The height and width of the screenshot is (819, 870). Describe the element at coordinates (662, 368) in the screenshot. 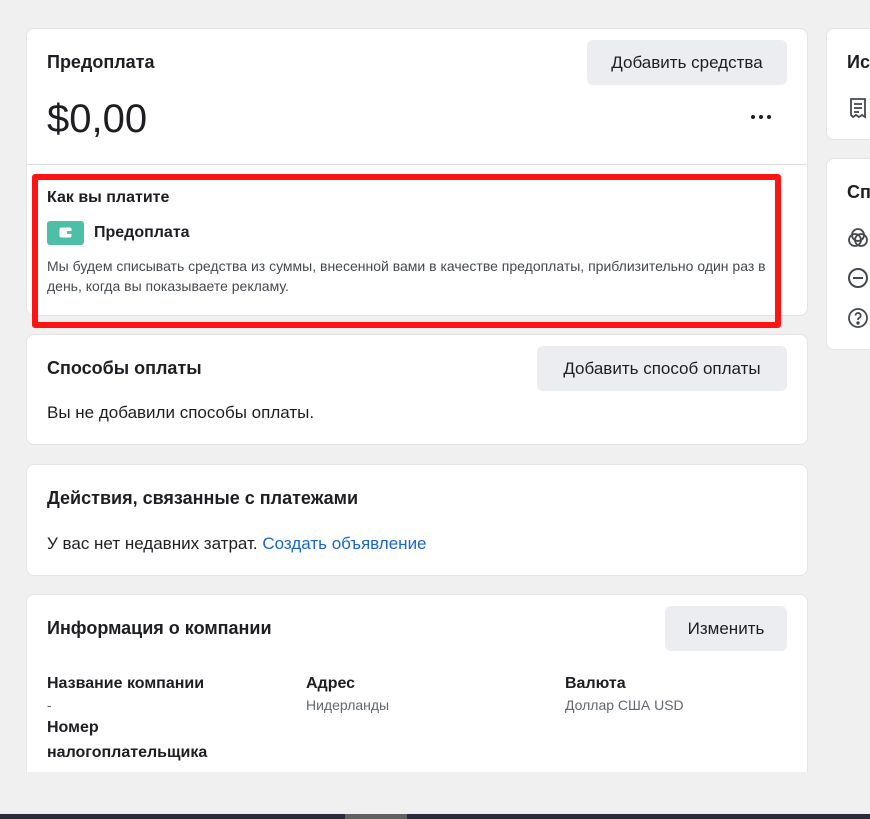

I see `add-payment-method-button: Добавить способ оплаты` at that location.